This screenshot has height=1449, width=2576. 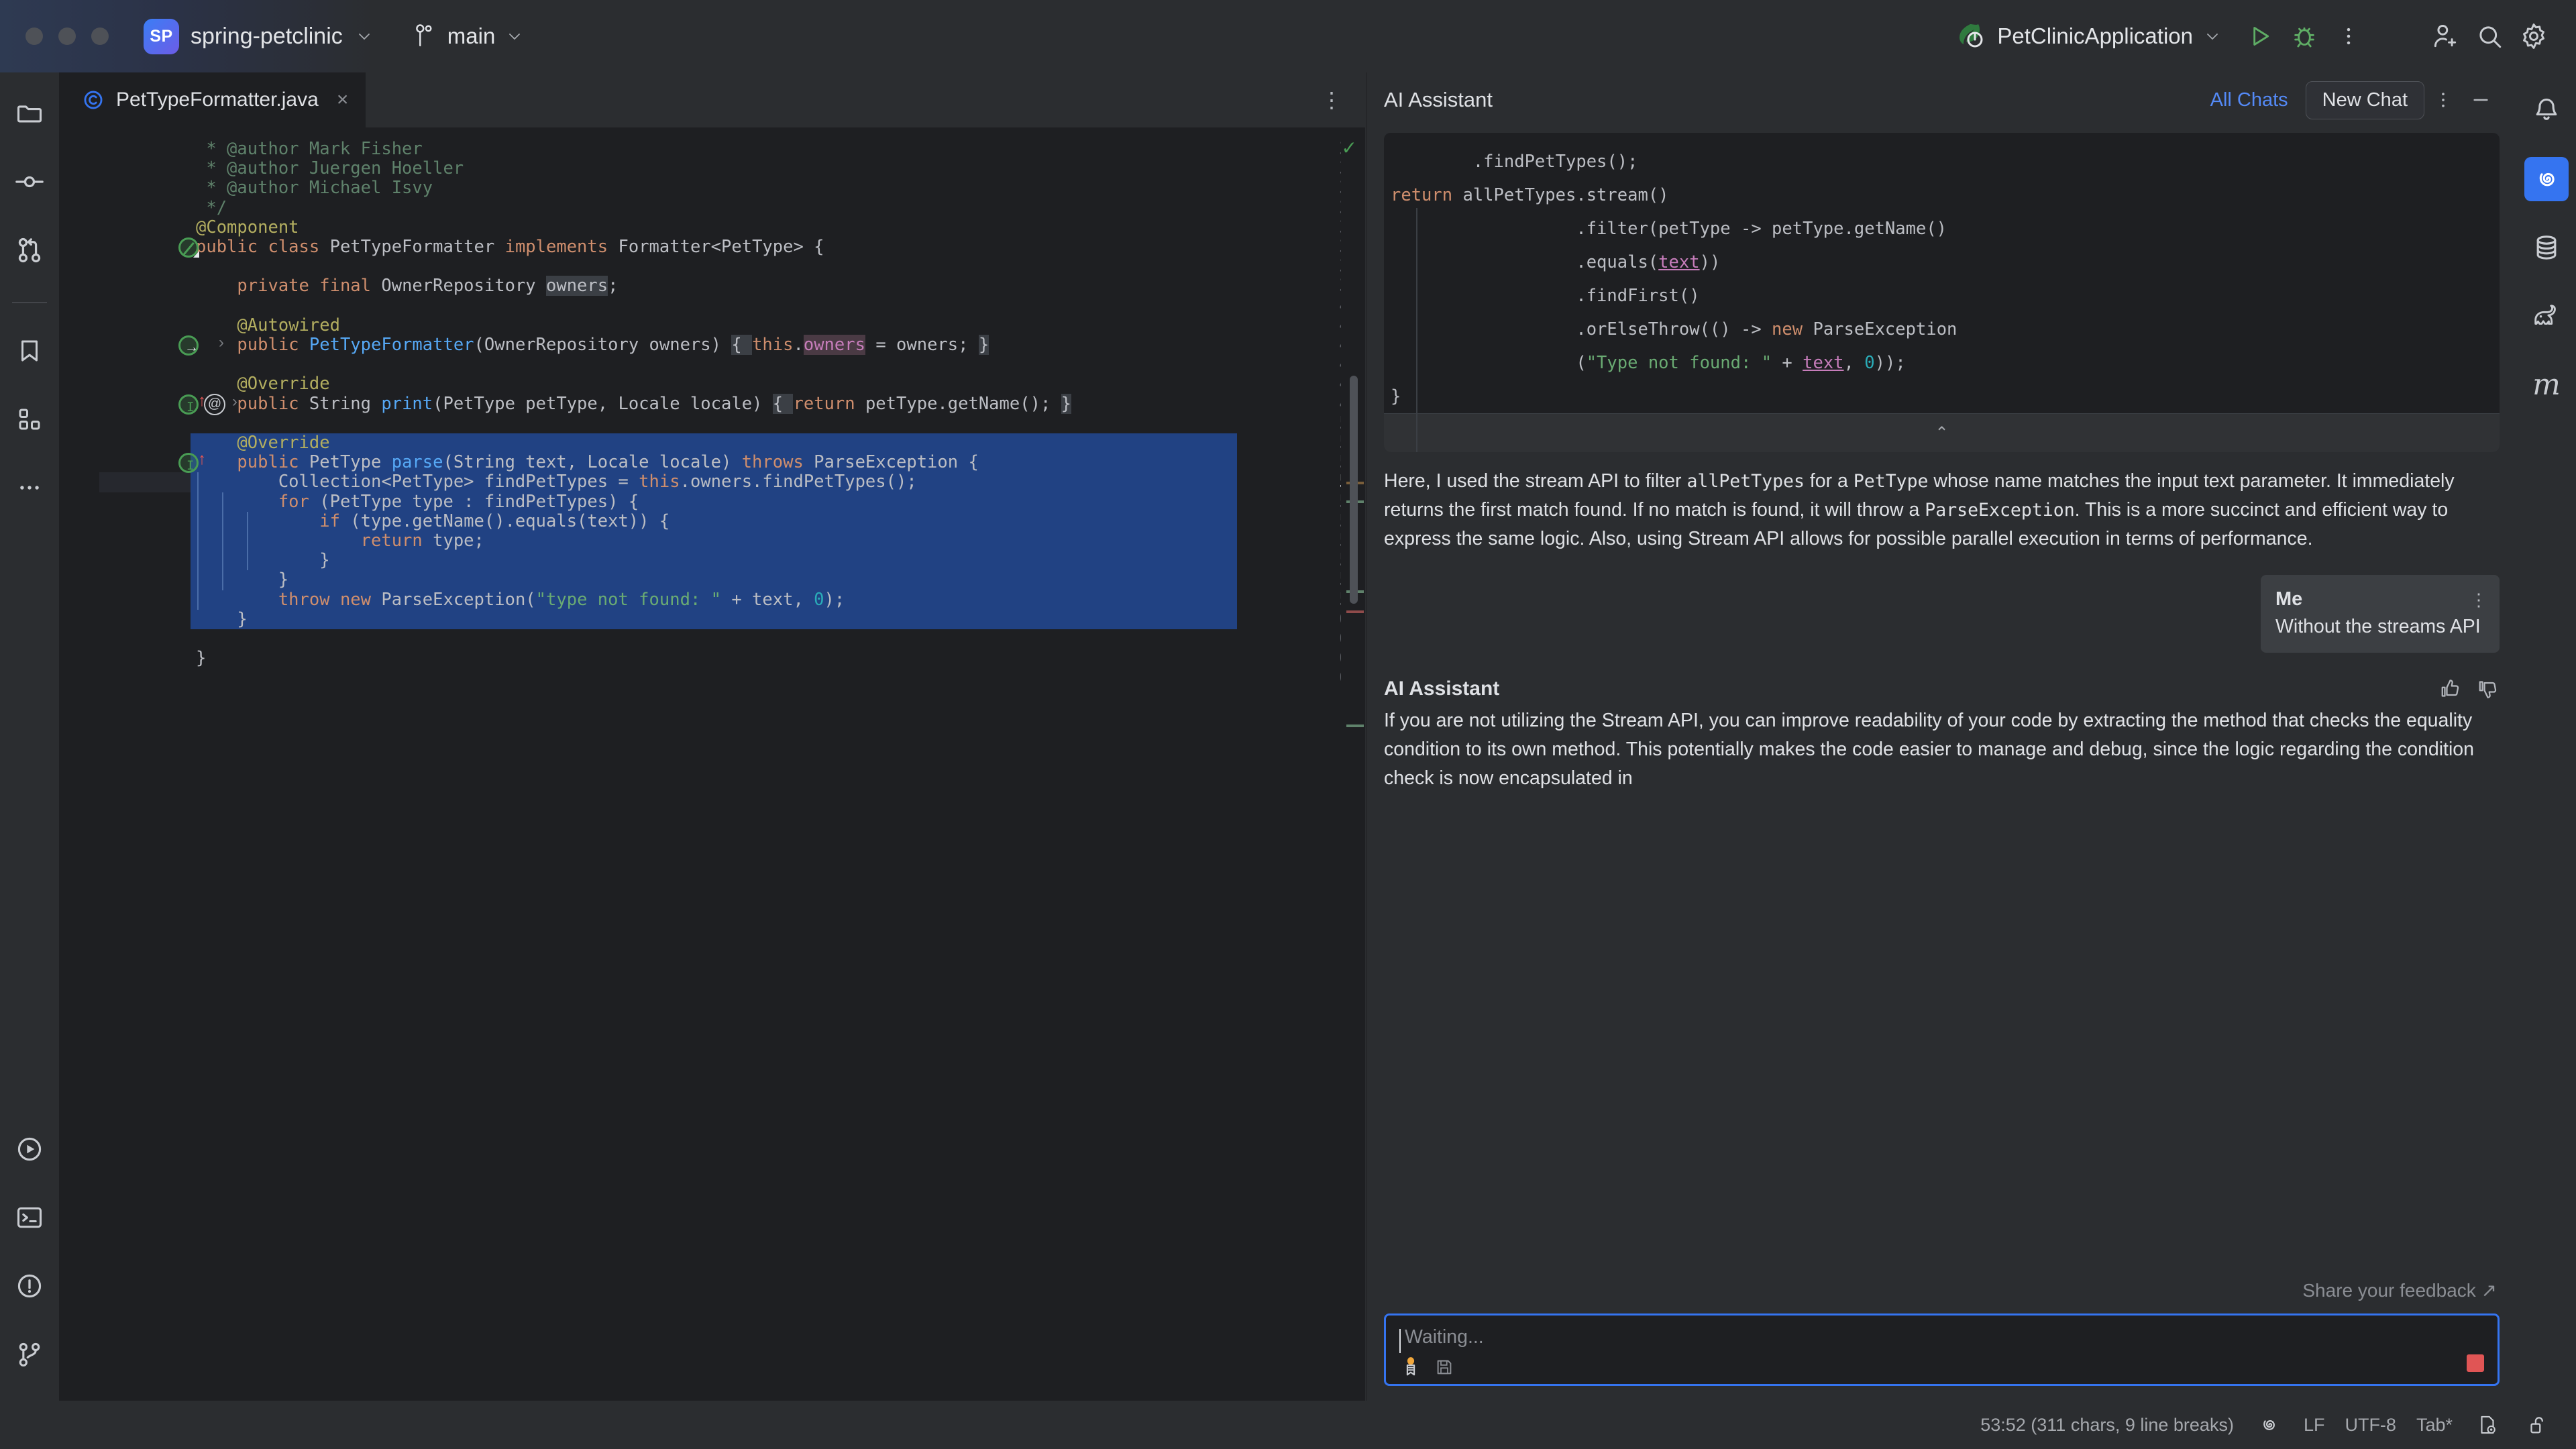 What do you see at coordinates (2489, 36) in the screenshot?
I see `search-everywhere-button` at bounding box center [2489, 36].